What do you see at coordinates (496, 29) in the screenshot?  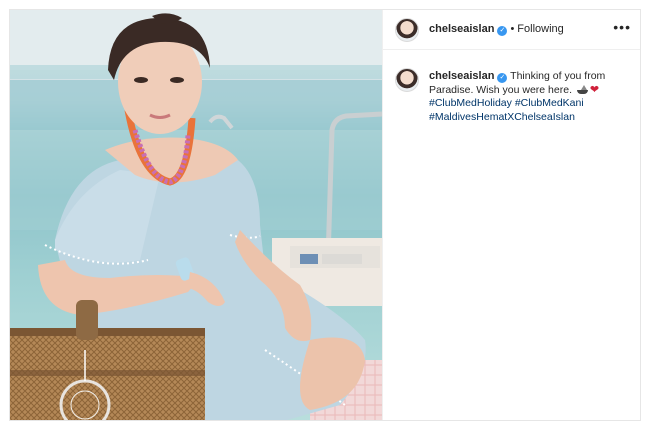 I see `header-line: chelseaislan ✓ • Following` at bounding box center [496, 29].